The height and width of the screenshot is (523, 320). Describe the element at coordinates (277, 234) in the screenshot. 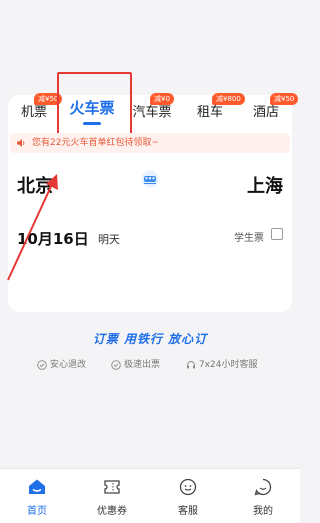

I see `student-ticket-checkbox` at that location.